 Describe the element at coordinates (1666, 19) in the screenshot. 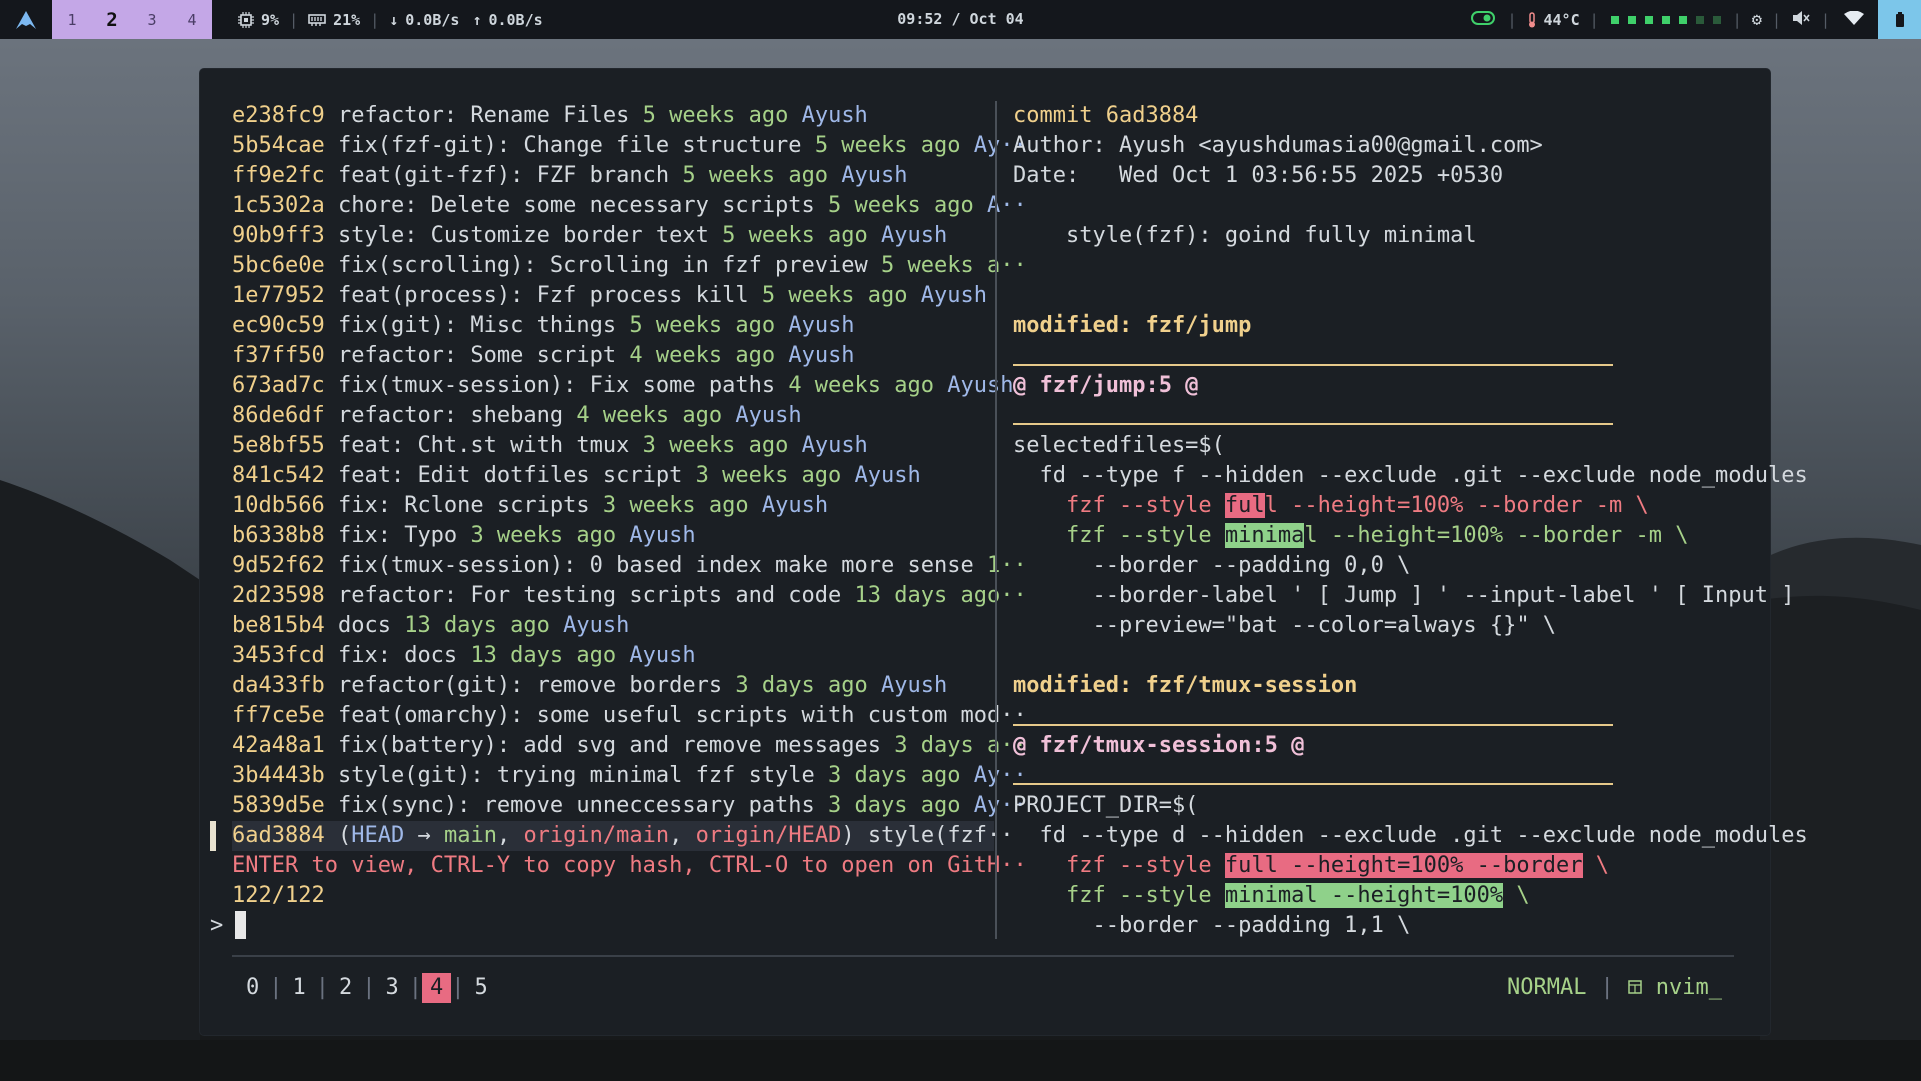

I see `workspace-activity-dots` at that location.